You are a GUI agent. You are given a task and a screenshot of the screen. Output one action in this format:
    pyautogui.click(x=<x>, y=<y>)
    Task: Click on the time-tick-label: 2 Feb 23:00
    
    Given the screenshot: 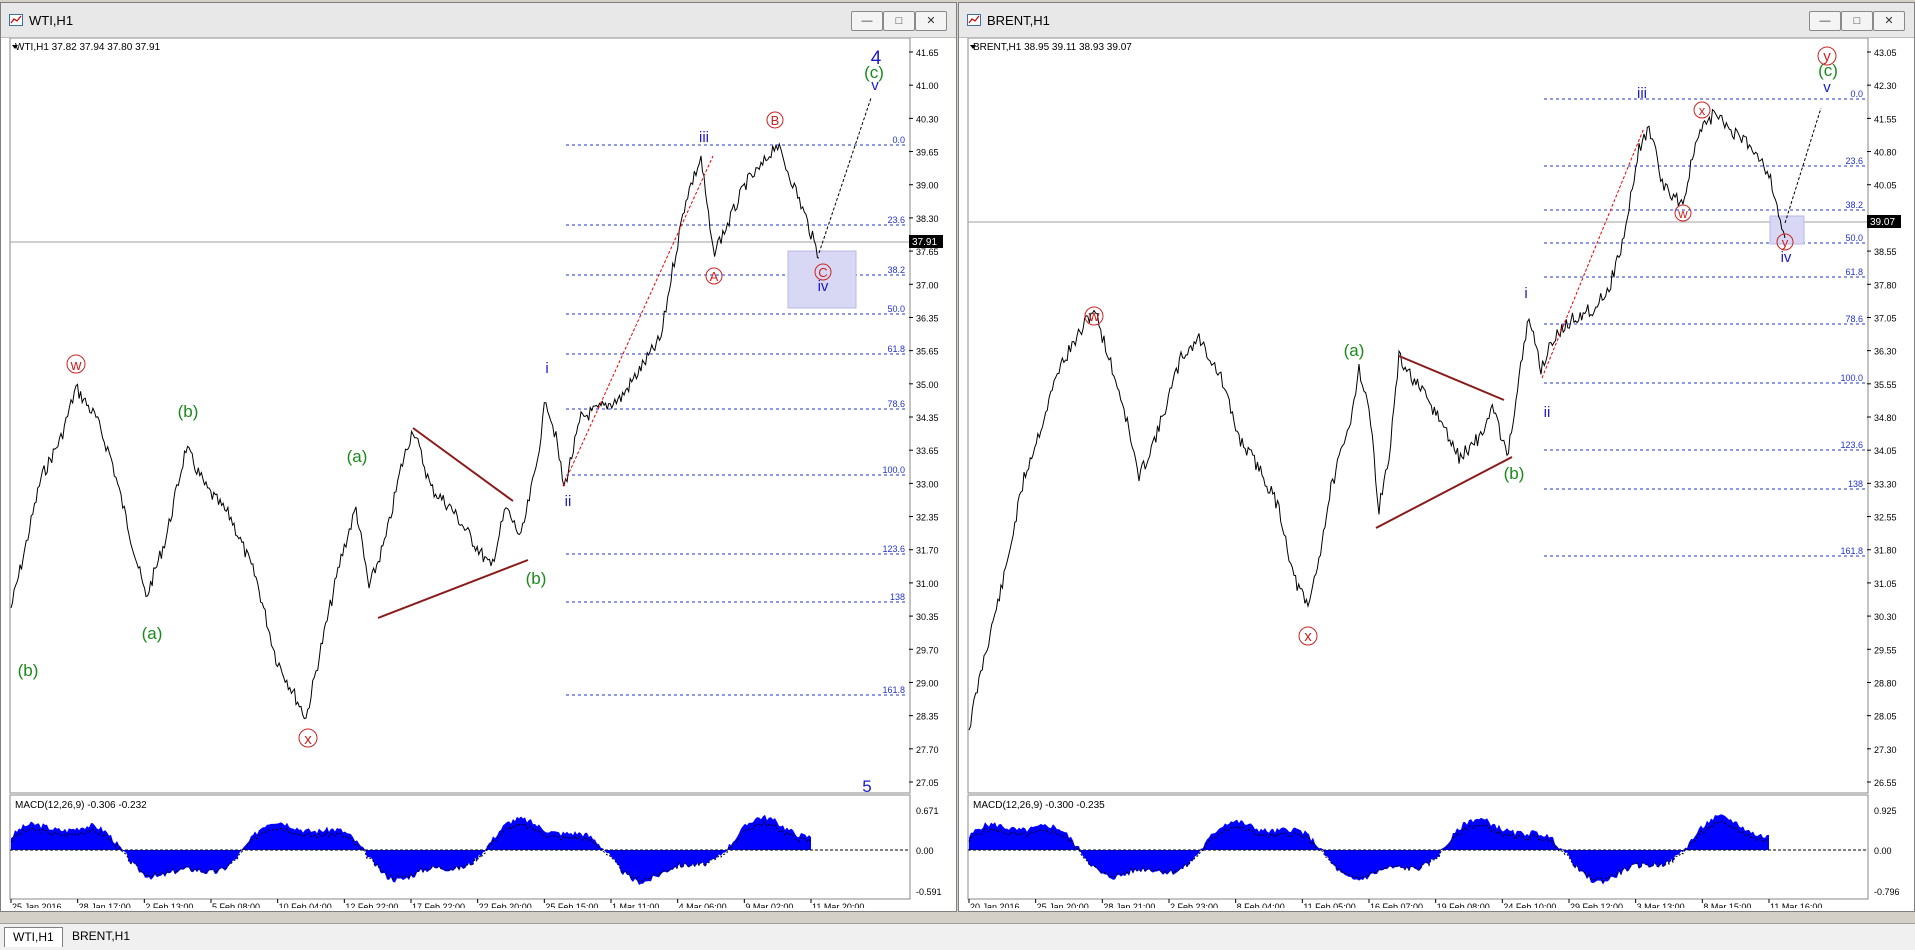 What is the action you would take?
    pyautogui.click(x=1194, y=905)
    